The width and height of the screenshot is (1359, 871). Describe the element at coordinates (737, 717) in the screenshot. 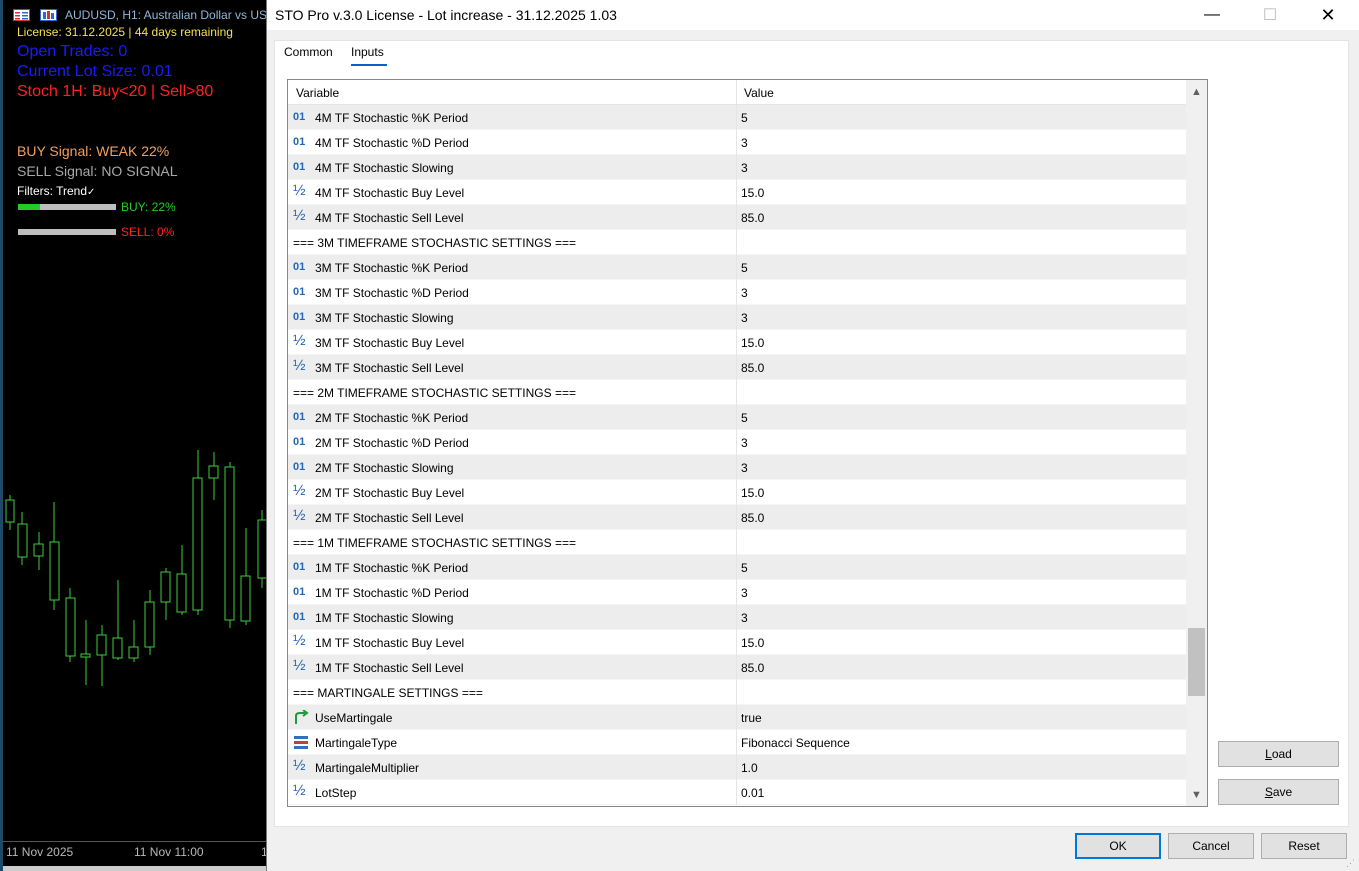

I see `input-row: UseMartingale true` at that location.